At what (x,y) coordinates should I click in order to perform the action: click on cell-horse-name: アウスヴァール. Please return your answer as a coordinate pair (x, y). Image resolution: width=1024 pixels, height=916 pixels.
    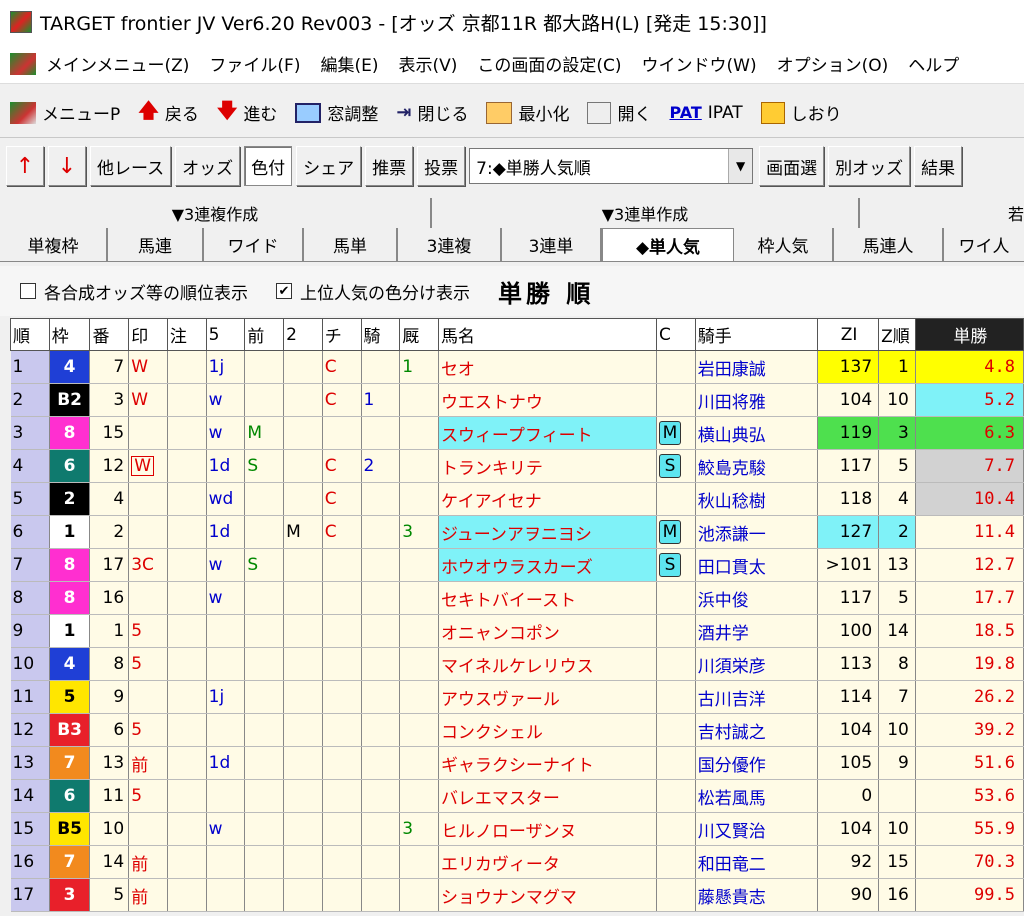
    Looking at the image, I should click on (548, 697).